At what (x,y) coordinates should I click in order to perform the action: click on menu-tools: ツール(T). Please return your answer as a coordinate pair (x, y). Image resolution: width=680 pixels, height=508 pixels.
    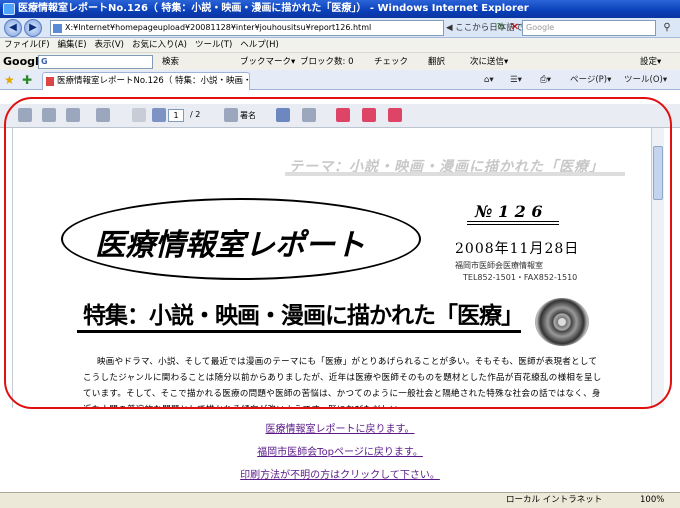
    Looking at the image, I should click on (213, 45).